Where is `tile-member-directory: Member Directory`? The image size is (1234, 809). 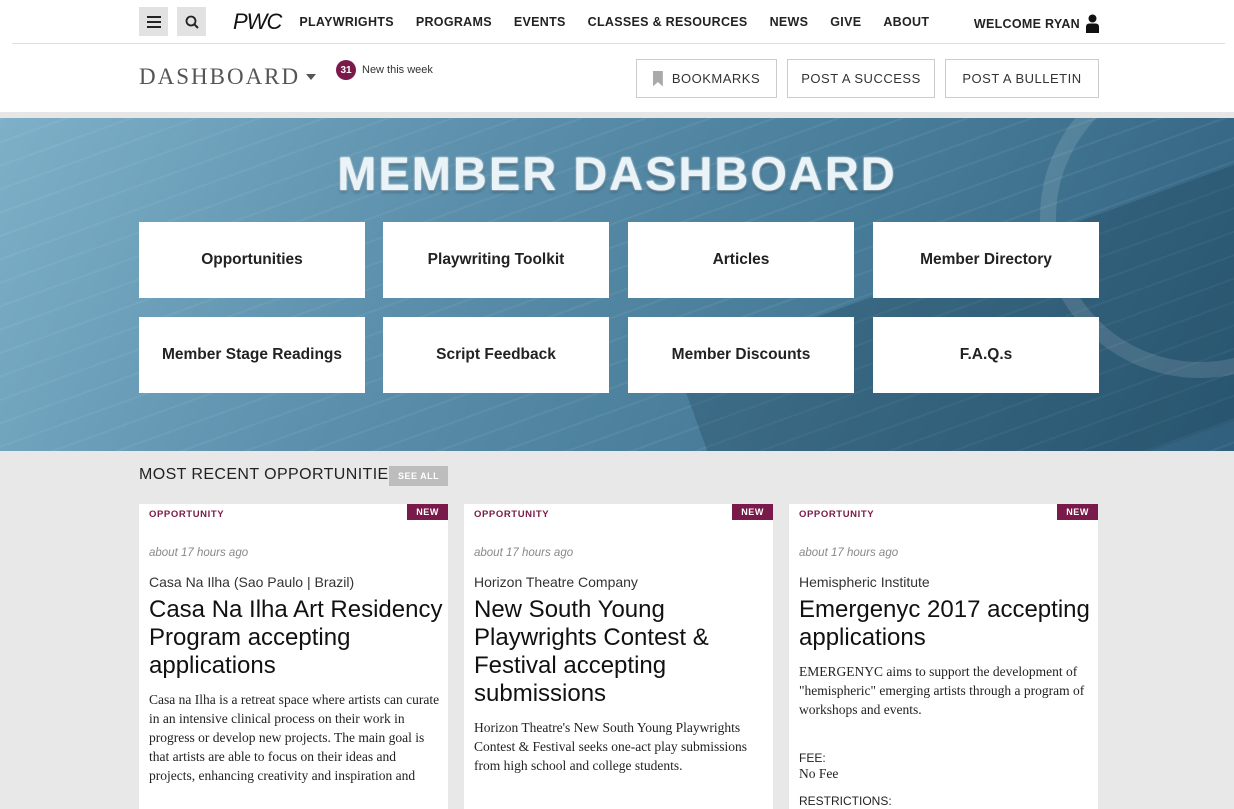 tile-member-directory: Member Directory is located at coordinates (986, 260).